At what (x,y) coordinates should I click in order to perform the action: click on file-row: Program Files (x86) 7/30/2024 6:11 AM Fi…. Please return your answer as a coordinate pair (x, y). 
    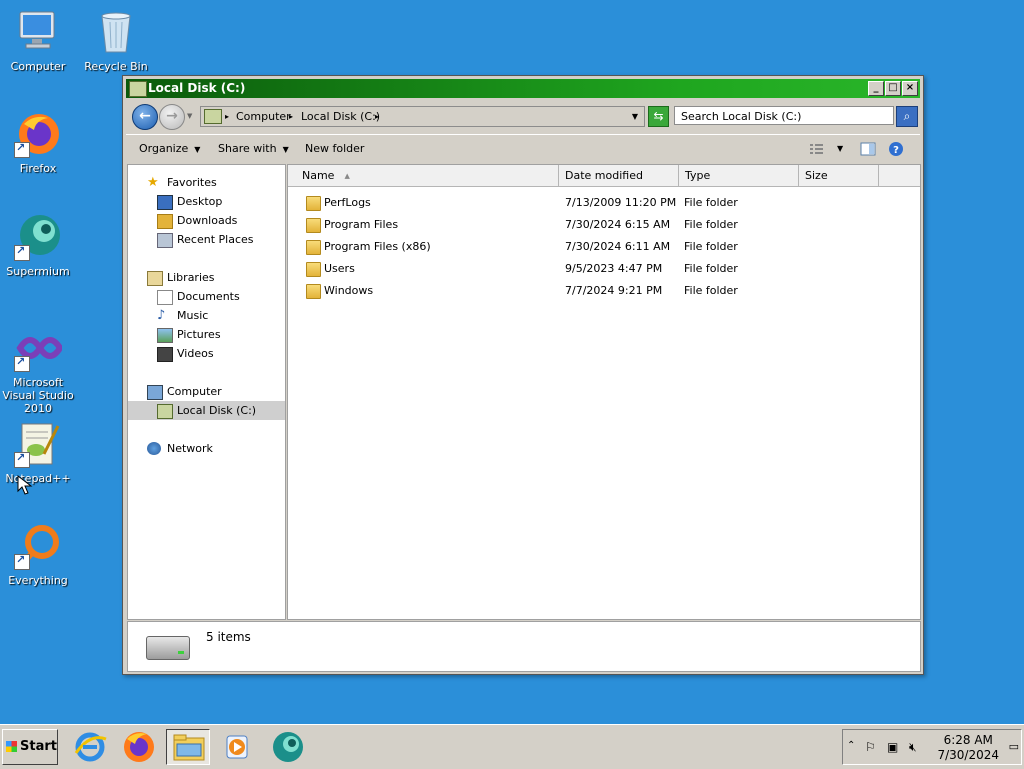
    Looking at the image, I should click on (604, 247).